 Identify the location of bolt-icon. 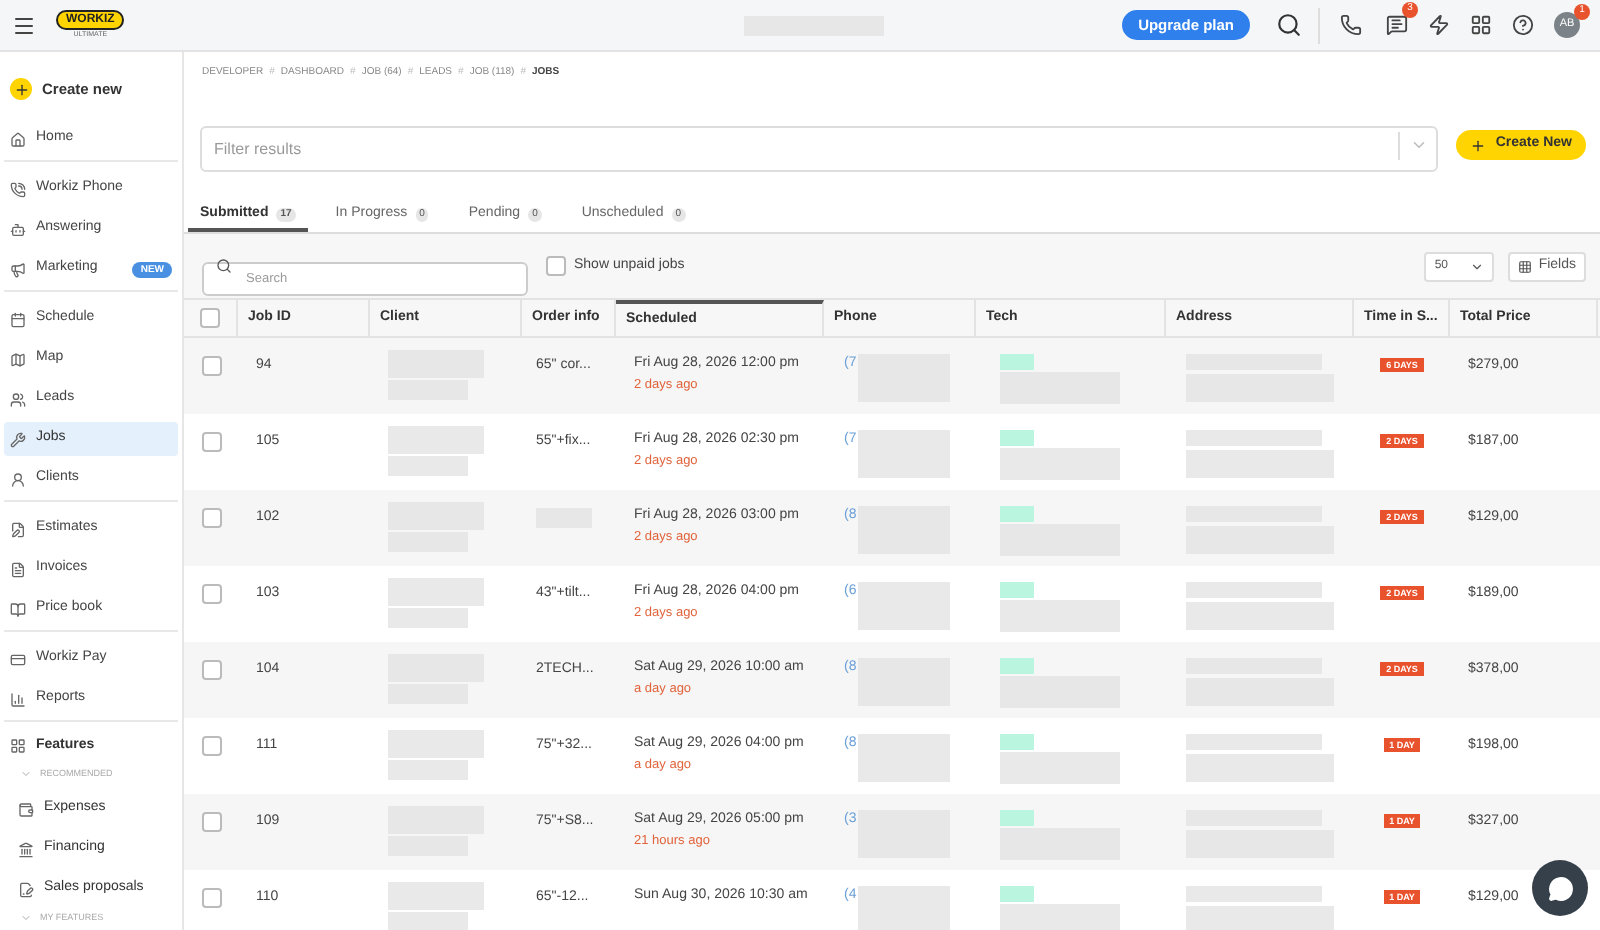
(1439, 25).